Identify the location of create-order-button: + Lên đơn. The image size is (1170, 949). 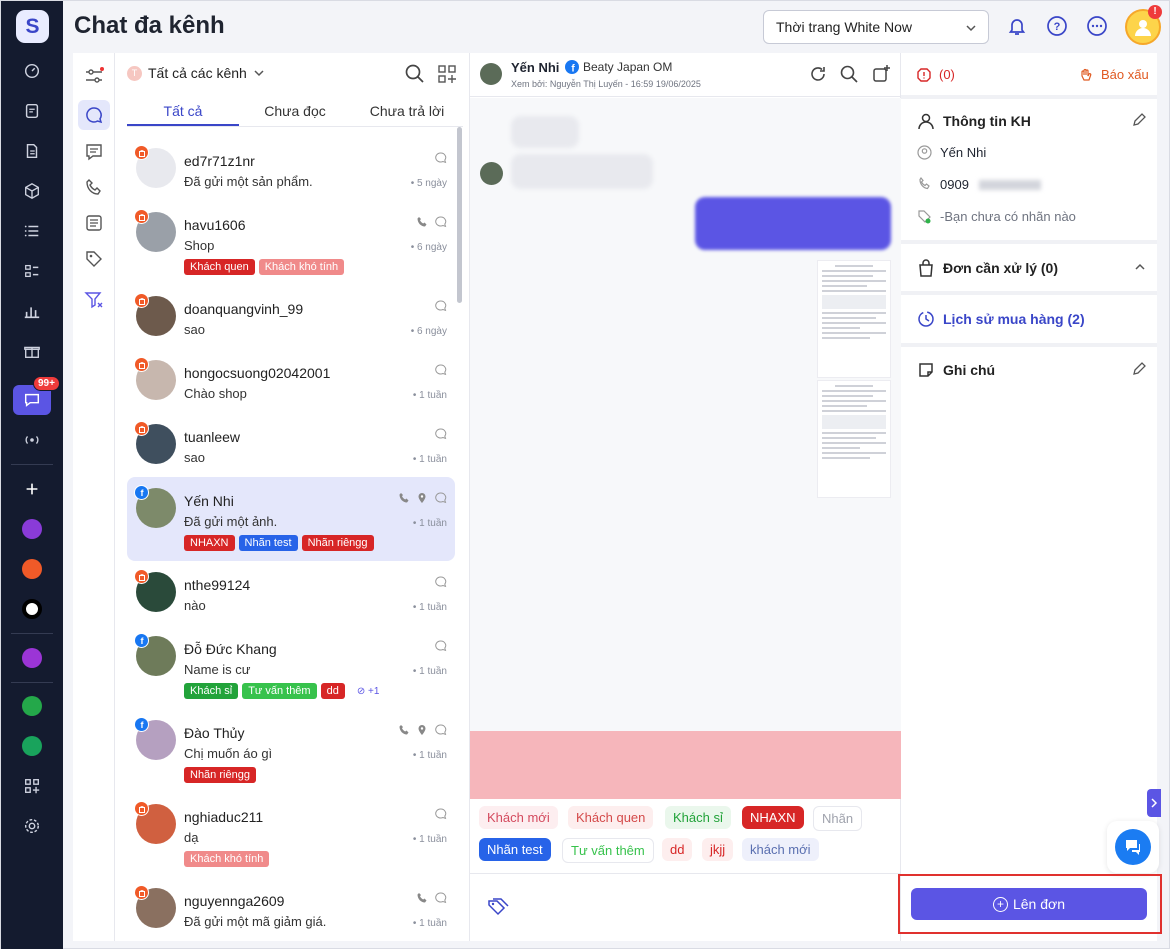
(1029, 904).